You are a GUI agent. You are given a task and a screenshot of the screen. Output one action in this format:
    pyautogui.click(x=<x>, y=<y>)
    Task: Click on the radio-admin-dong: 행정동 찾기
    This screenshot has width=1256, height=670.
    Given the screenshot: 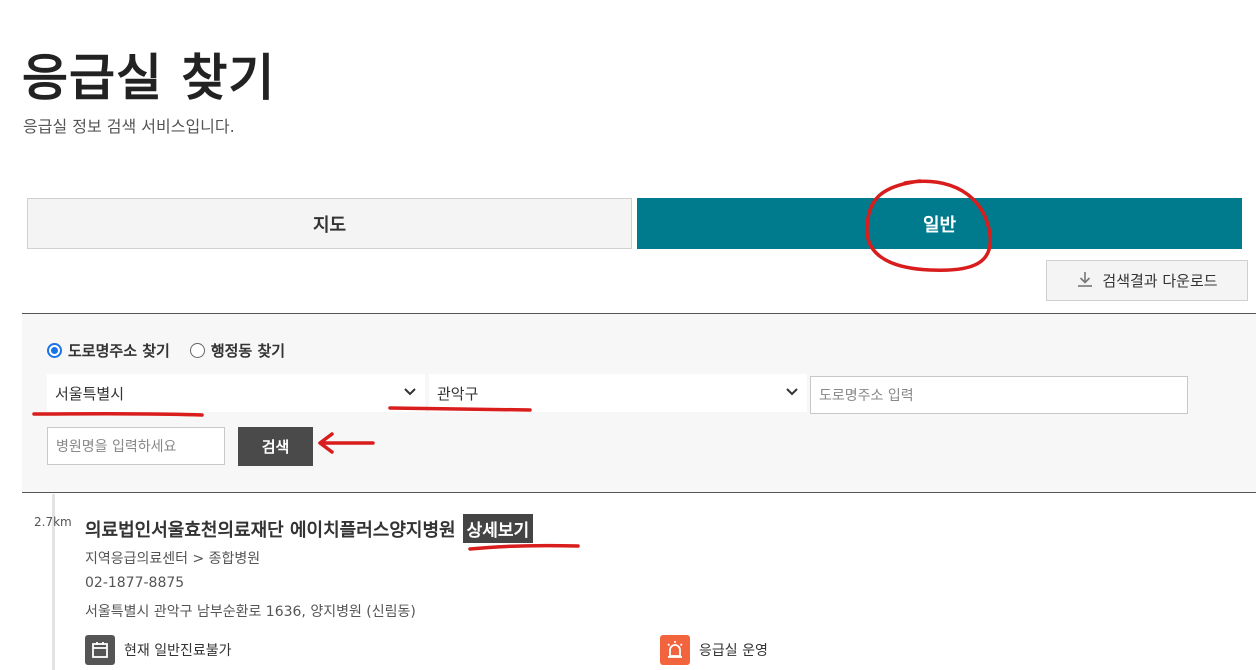 What is the action you would take?
    pyautogui.click(x=237, y=350)
    